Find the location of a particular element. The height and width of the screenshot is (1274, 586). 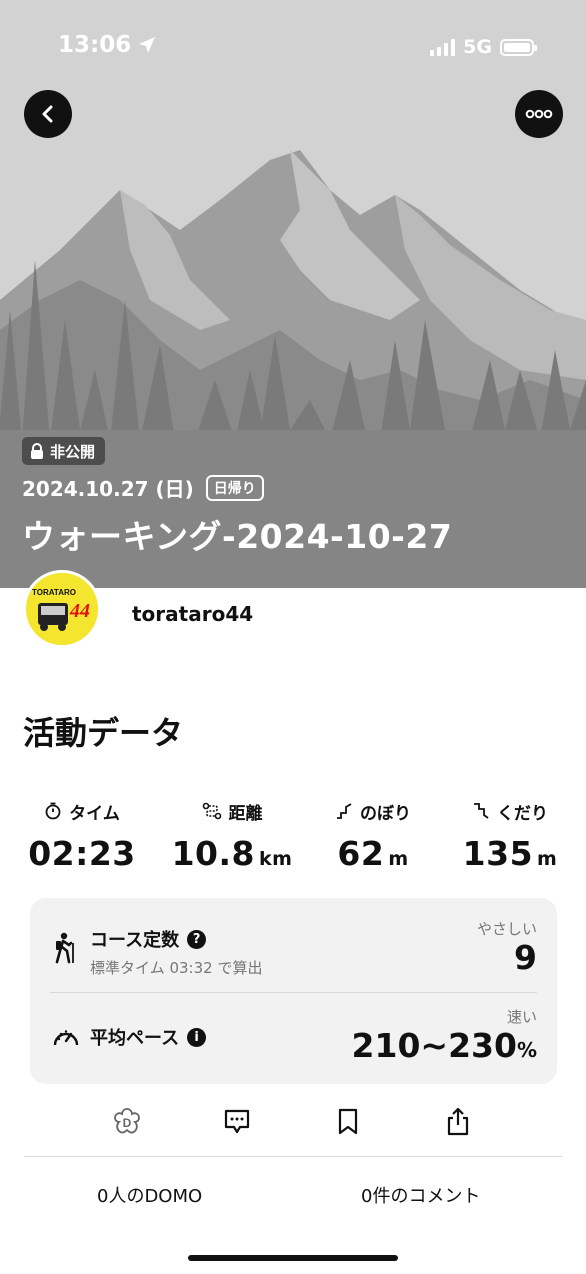

trip-type-badge: 日帰り is located at coordinates (234, 487).